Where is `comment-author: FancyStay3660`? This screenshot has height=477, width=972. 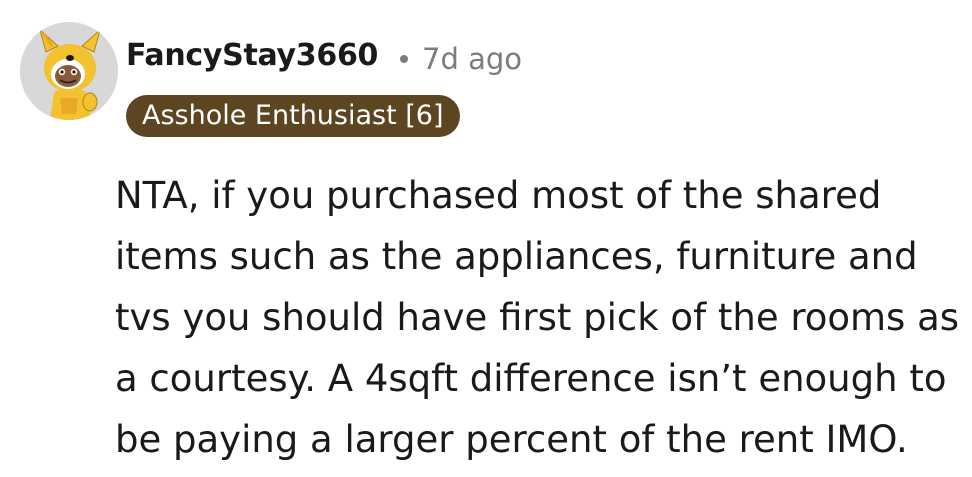 comment-author: FancyStay3660 is located at coordinates (252, 55).